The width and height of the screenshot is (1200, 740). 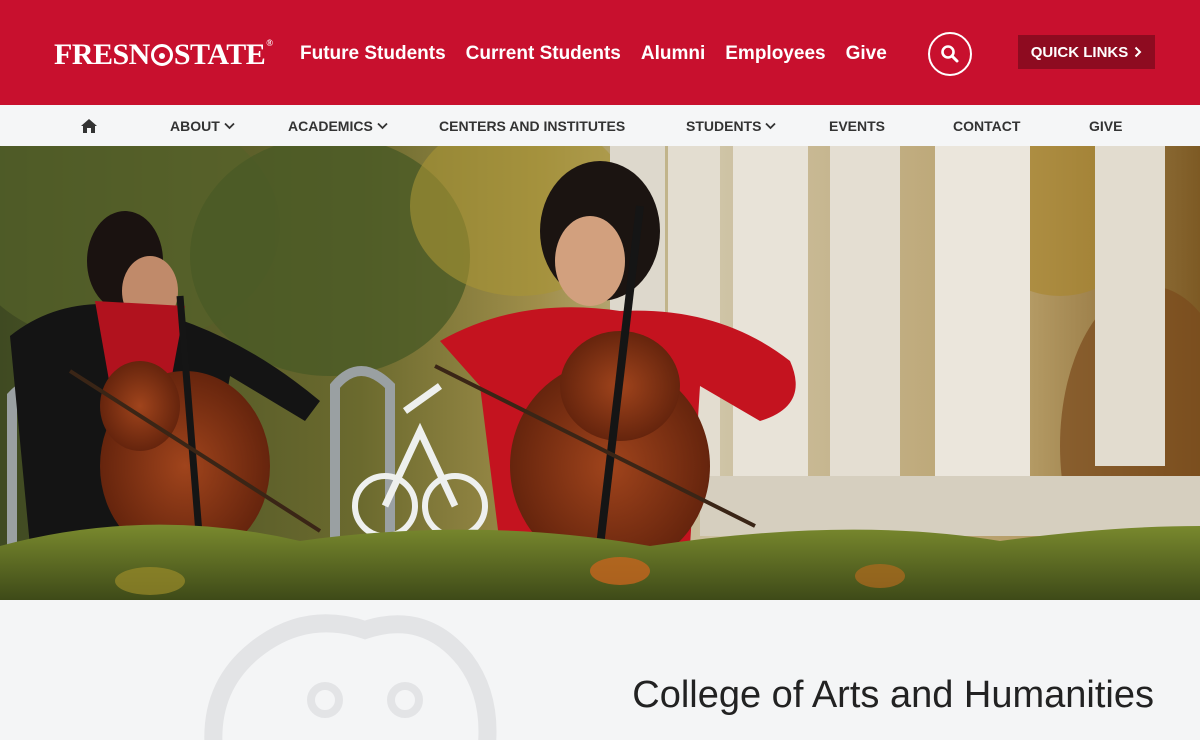 I want to click on nav-employees: Employees, so click(x=775, y=54).